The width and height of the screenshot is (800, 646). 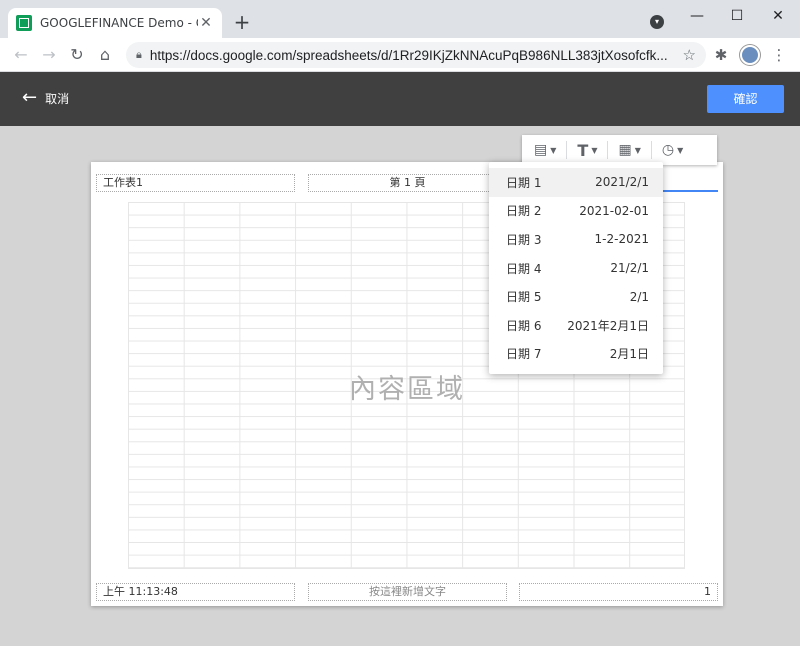 What do you see at coordinates (625, 150) in the screenshot?
I see `calendar-icon: ▦` at bounding box center [625, 150].